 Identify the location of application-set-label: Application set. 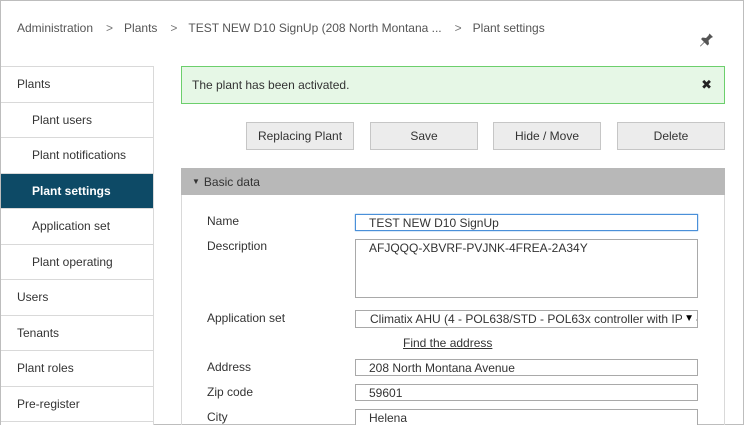
(246, 318).